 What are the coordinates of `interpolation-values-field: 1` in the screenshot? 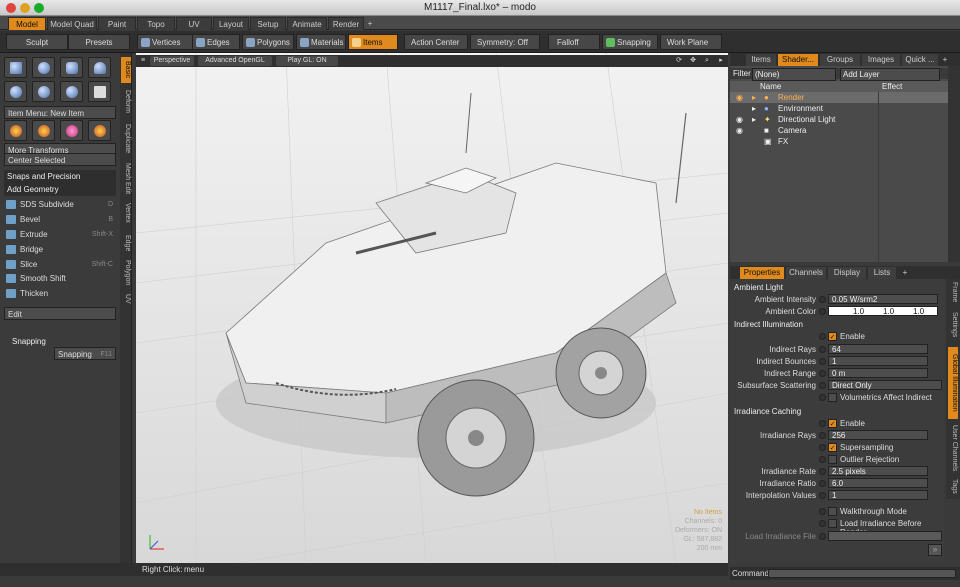 It's located at (878, 495).